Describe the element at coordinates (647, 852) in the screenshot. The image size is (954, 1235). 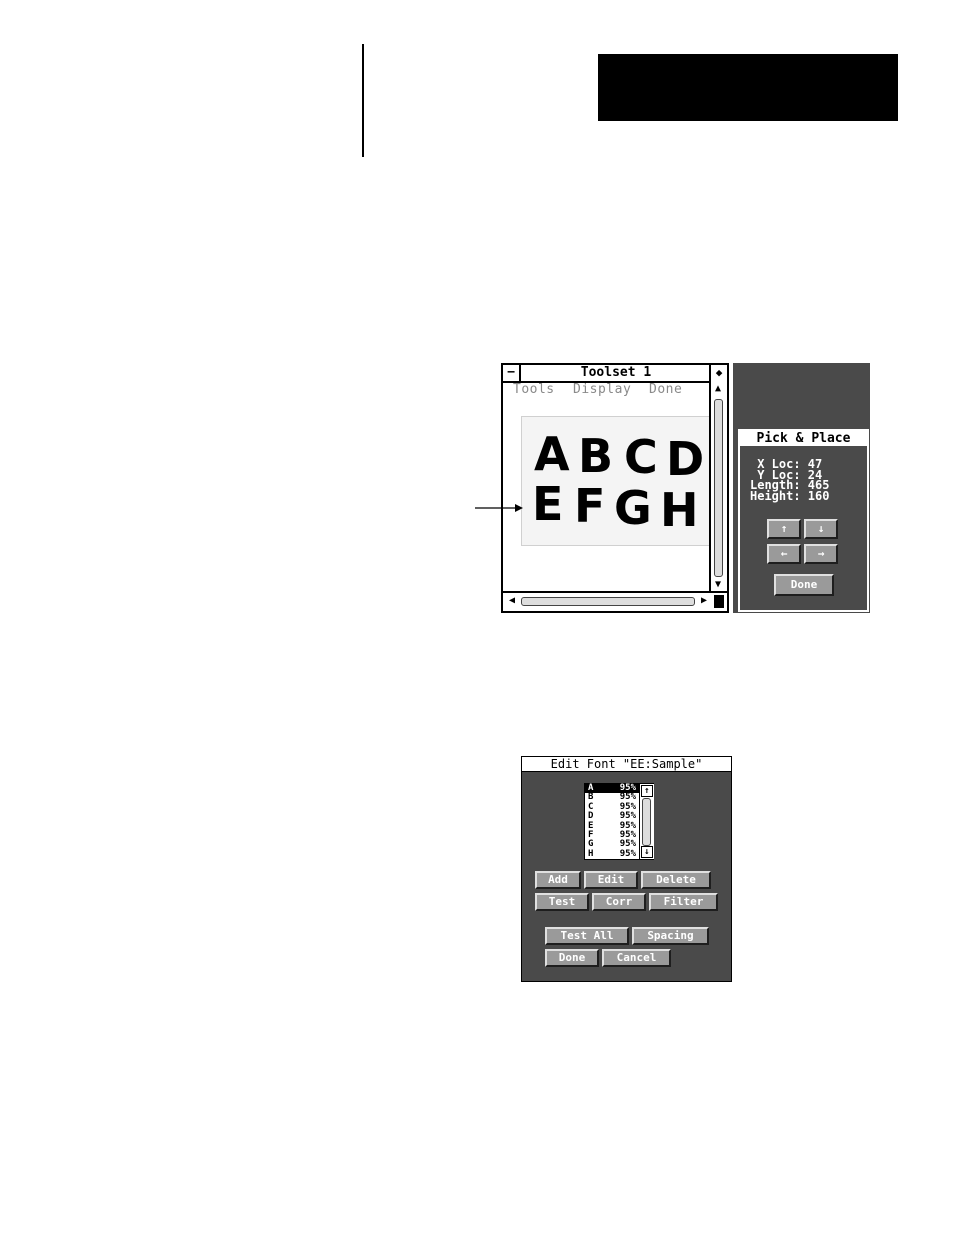
I see `scroll-down-icon: ↓` at that location.